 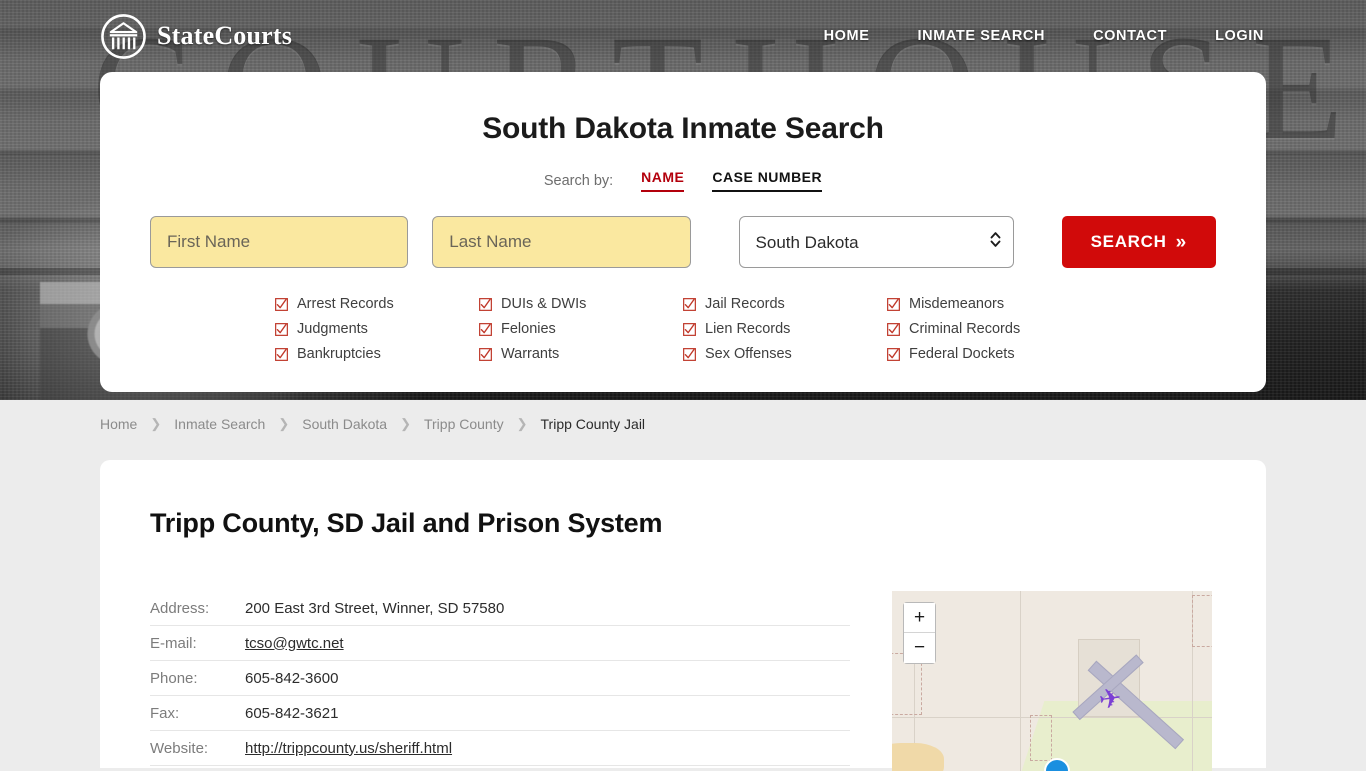 What do you see at coordinates (528, 329) in the screenshot?
I see `category-label: Felonies` at bounding box center [528, 329].